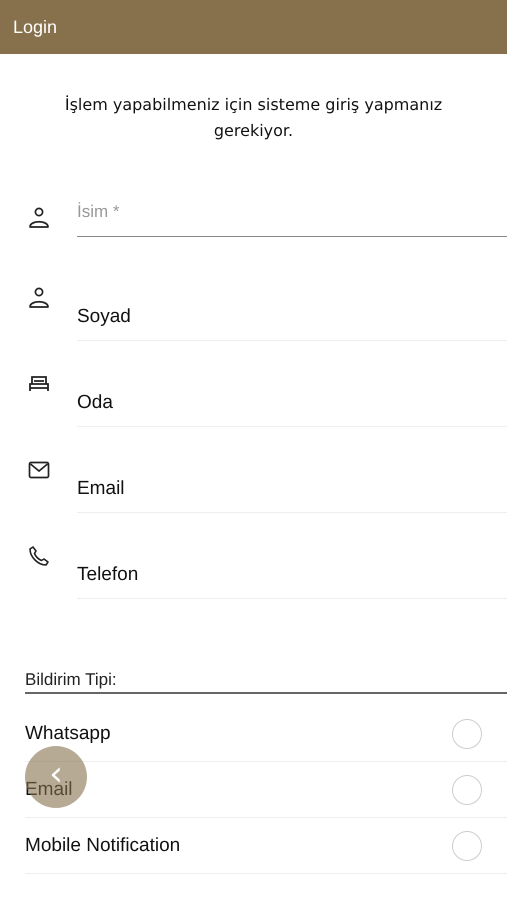 This screenshot has height=900, width=507. What do you see at coordinates (254, 118) in the screenshot?
I see `login-message: İşlem yapabilmeniz için sisteme giriş yapmanız gerekiyor.` at bounding box center [254, 118].